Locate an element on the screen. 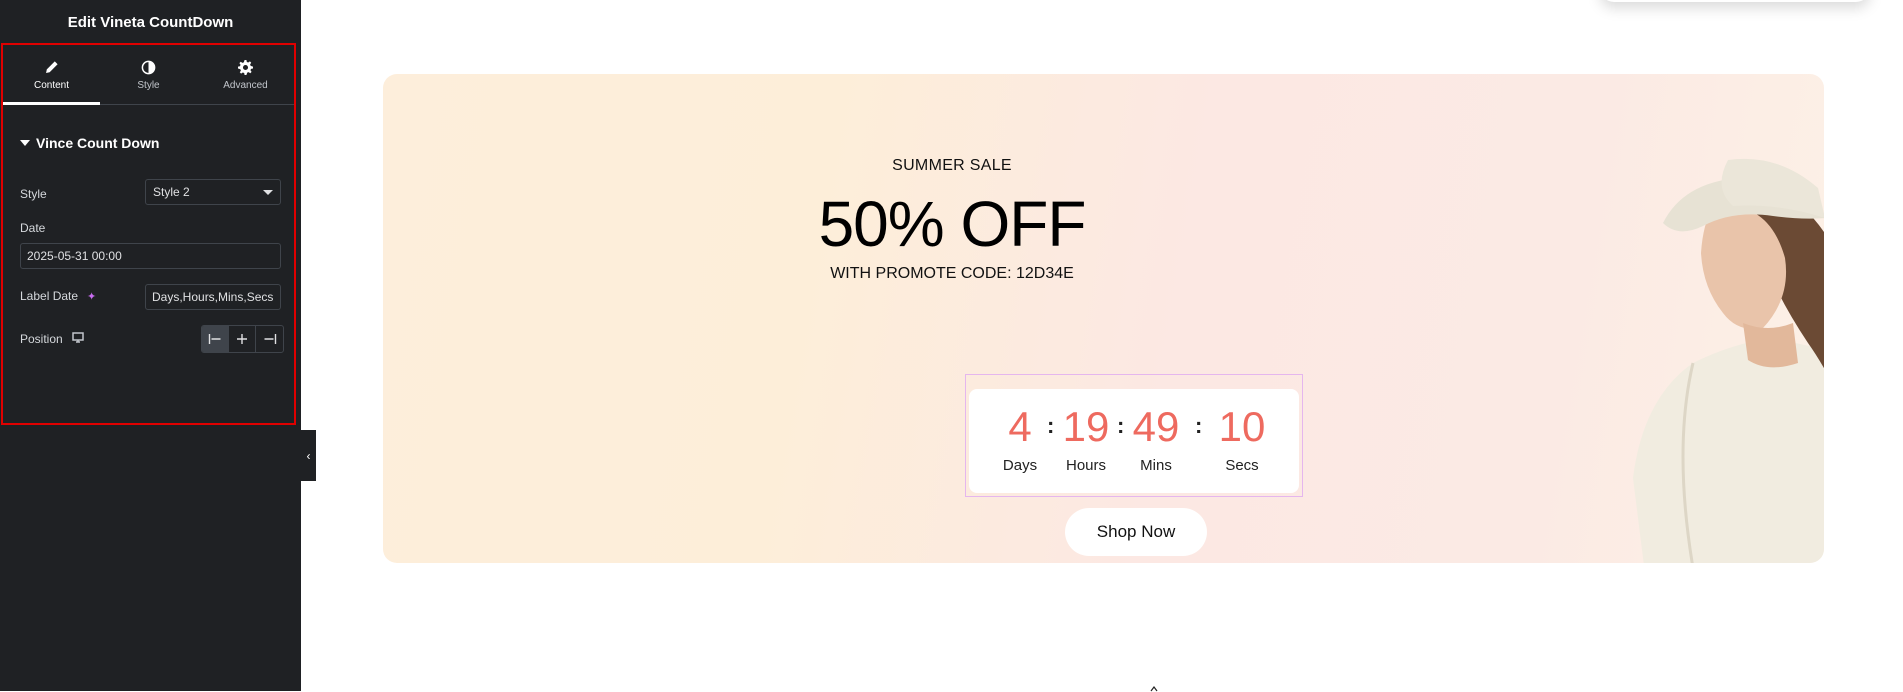 The image size is (1903, 692). collapse-panel-button: ‹ is located at coordinates (308, 455).